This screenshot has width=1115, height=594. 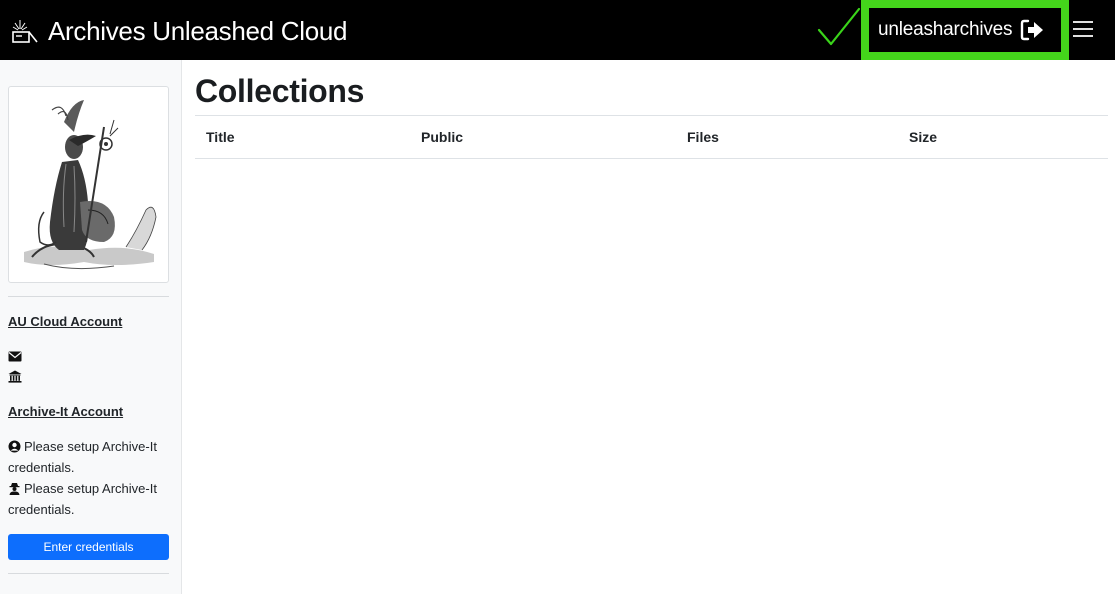 What do you see at coordinates (14, 446) in the screenshot?
I see `user-circle-icon` at bounding box center [14, 446].